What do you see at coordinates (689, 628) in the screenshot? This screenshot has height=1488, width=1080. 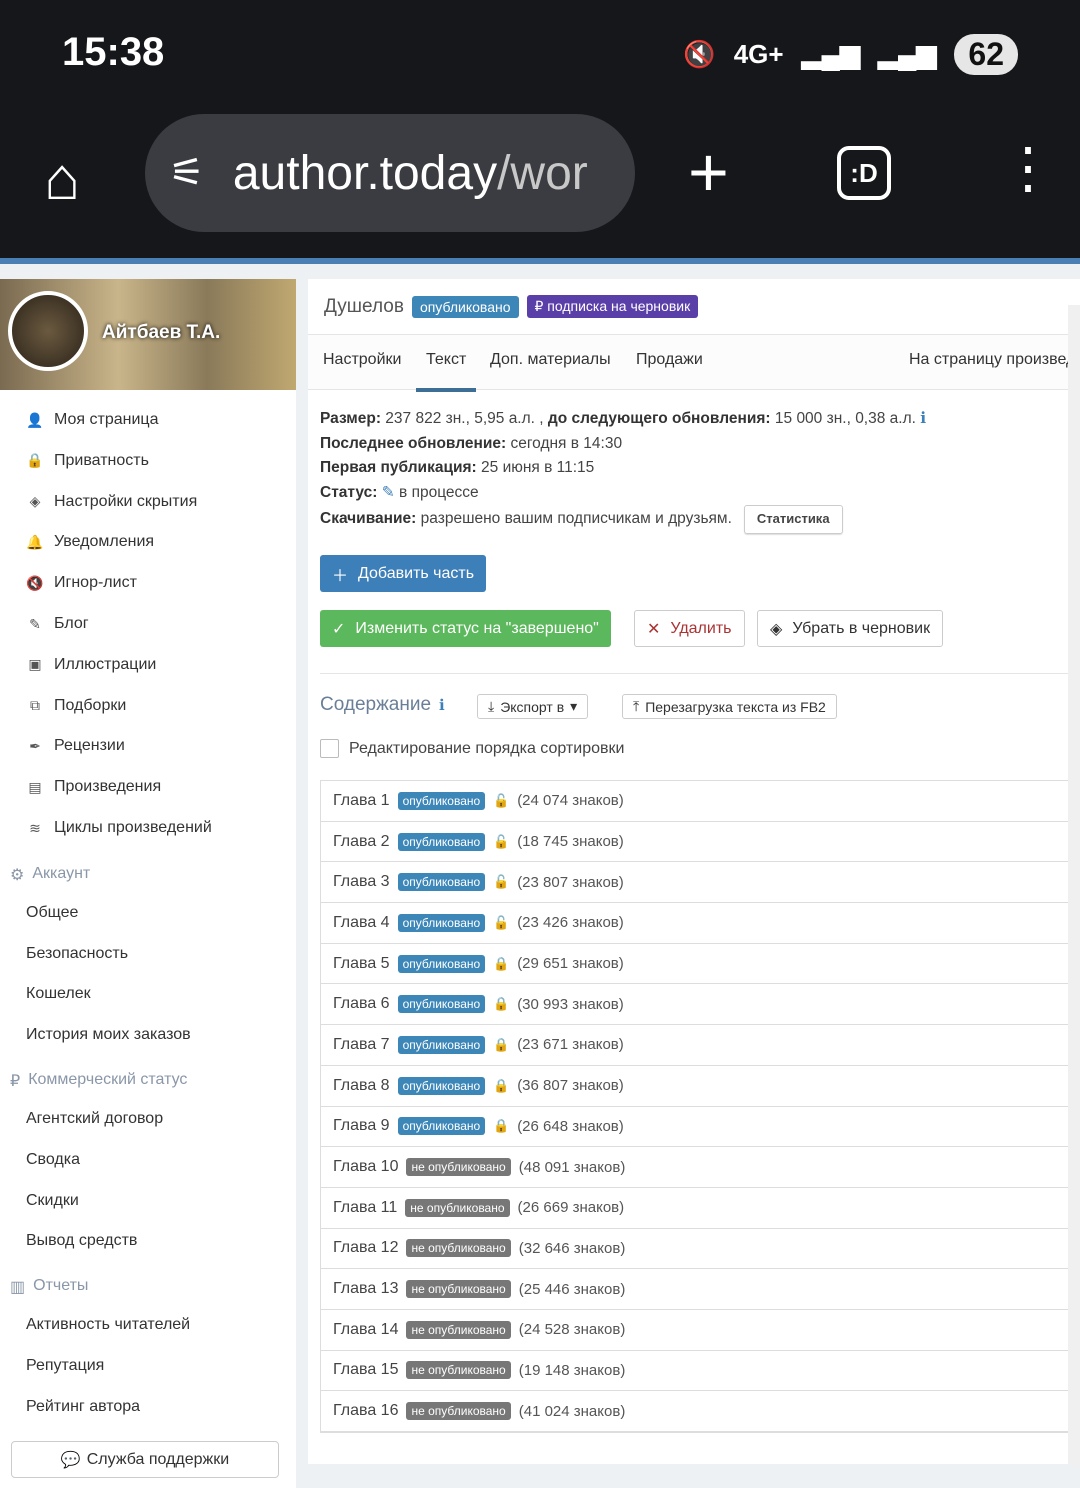 I see `delete-button: ✕ Удалить` at bounding box center [689, 628].